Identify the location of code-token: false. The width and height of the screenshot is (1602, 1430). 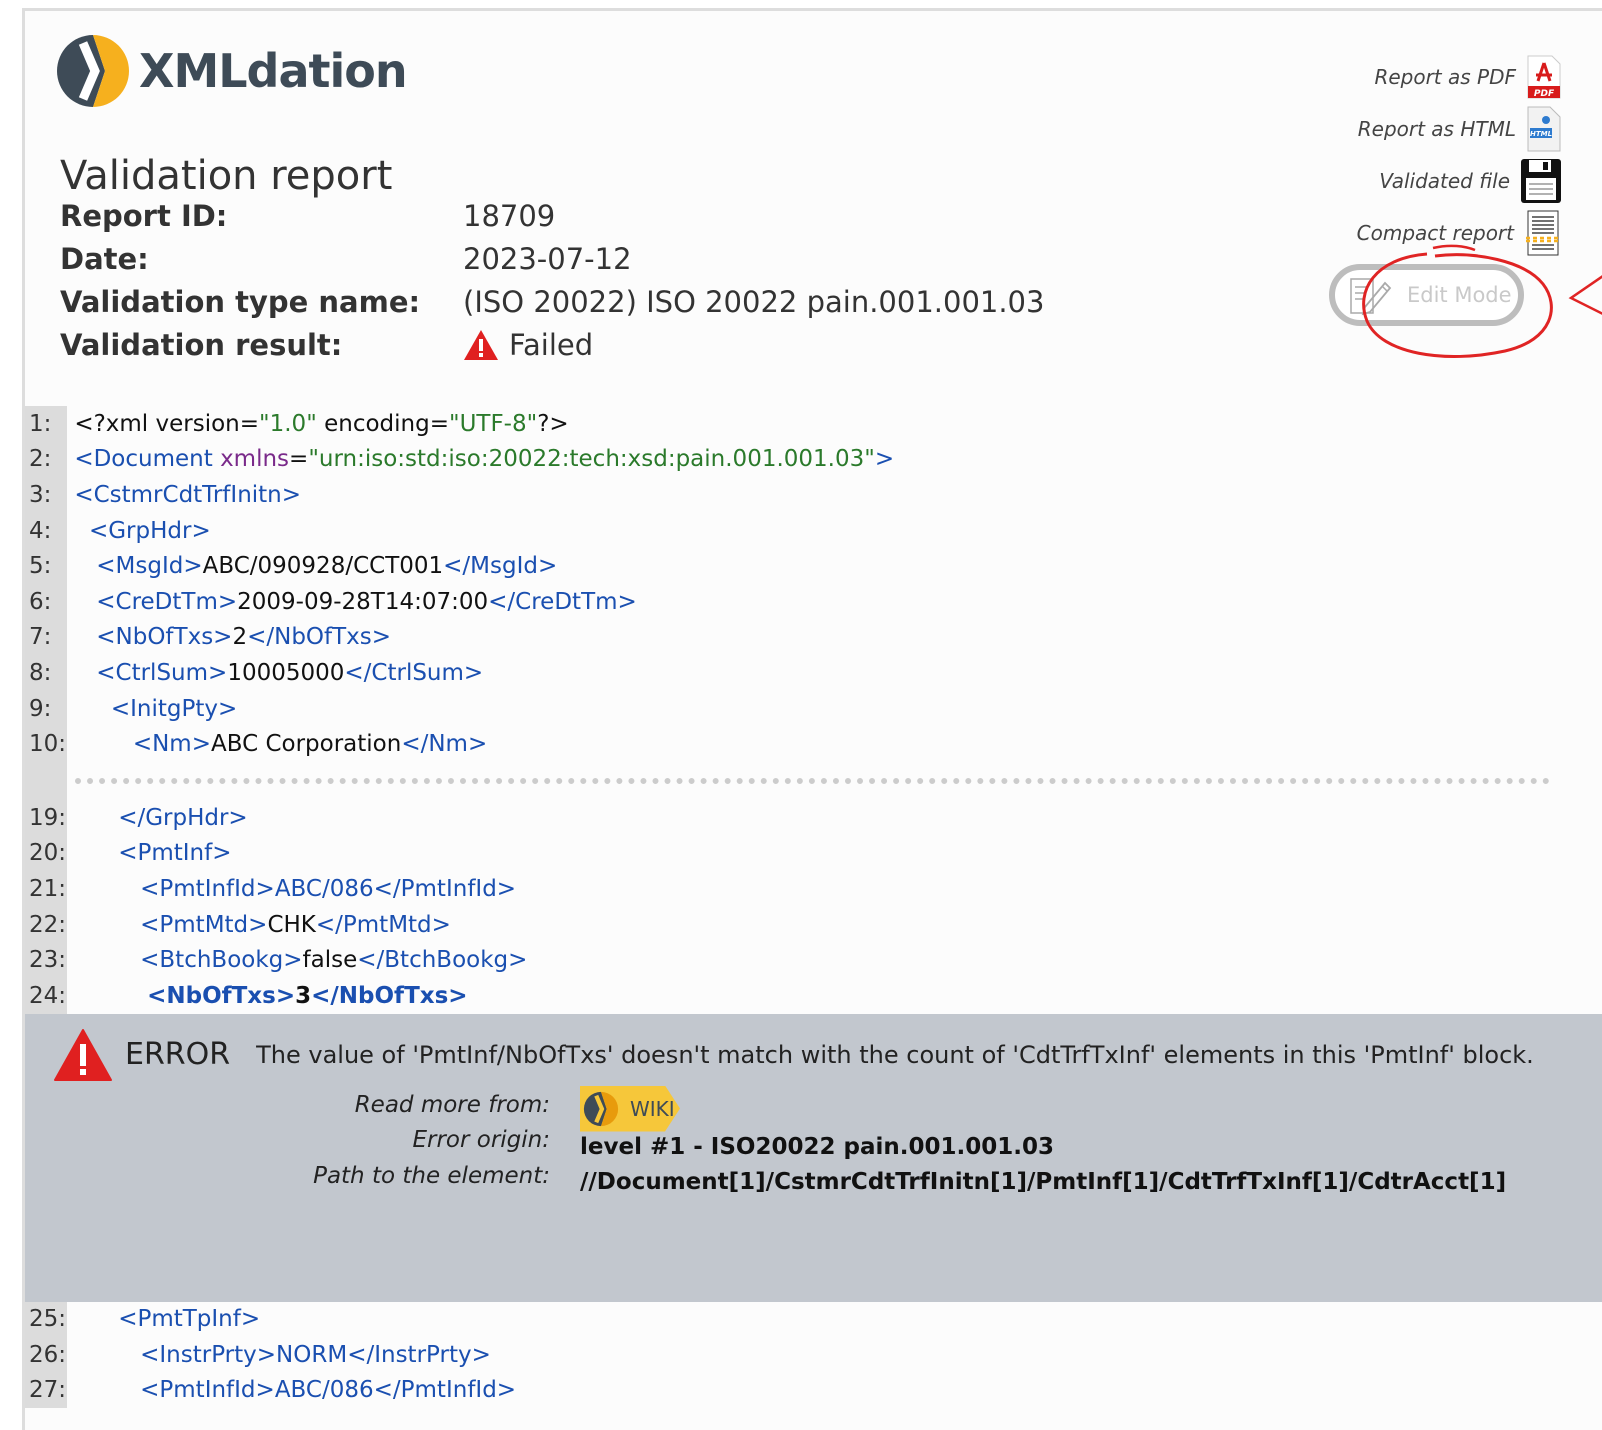
(330, 960).